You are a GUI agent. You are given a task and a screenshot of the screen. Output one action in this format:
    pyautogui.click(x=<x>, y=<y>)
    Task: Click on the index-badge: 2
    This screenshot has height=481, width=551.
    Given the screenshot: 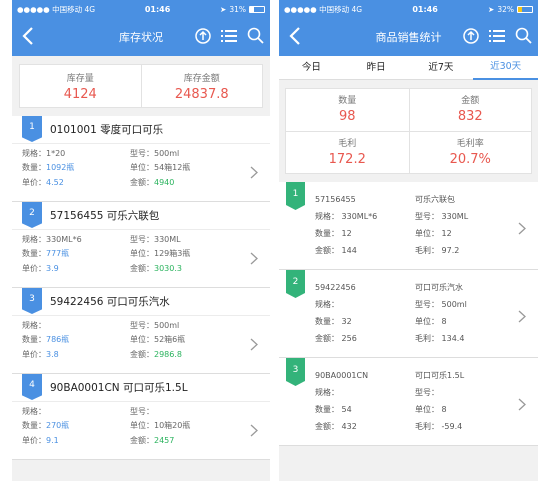 What is the action you would take?
    pyautogui.click(x=32, y=215)
    